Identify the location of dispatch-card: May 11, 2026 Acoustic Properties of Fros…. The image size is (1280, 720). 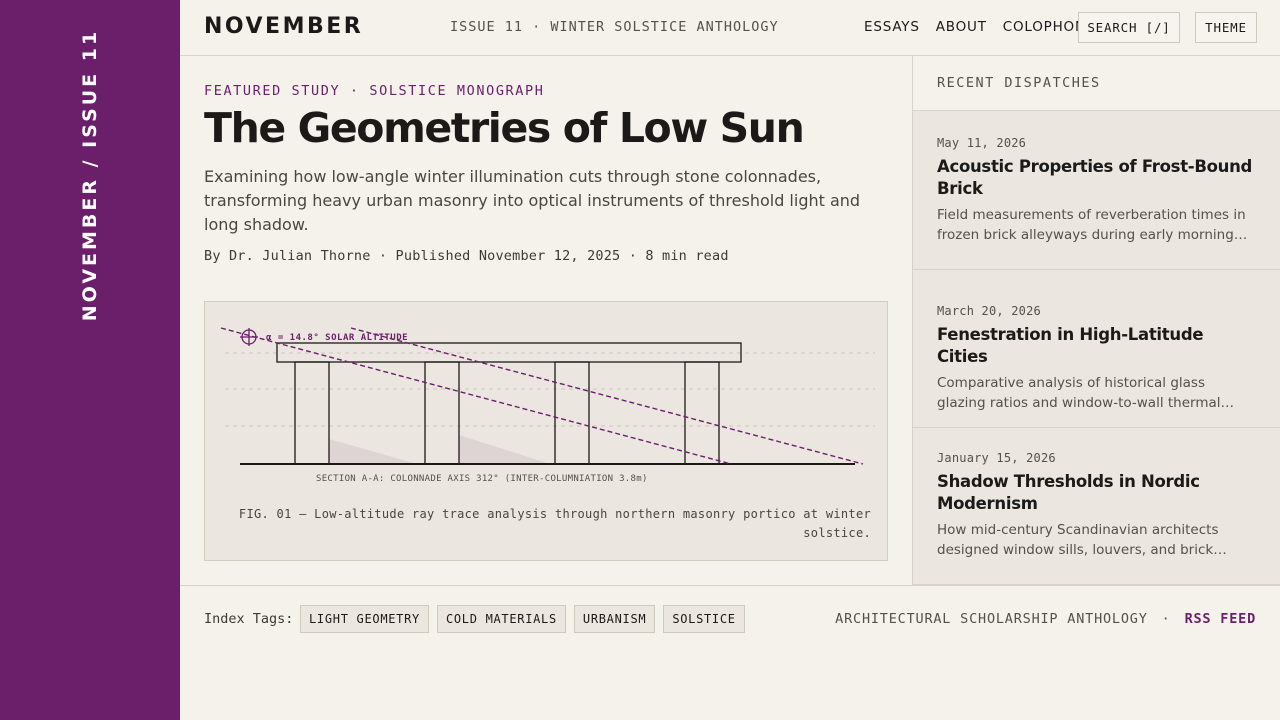
(1096, 190).